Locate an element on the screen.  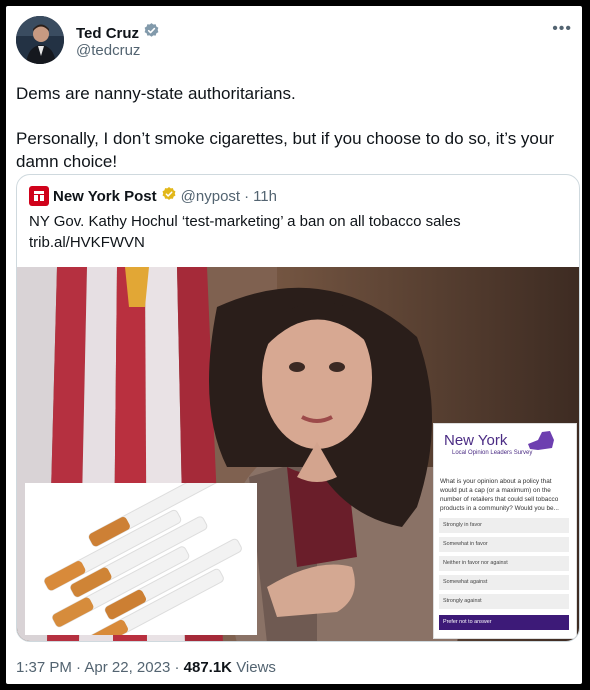
survey-option: Somewhat against is located at coordinates (504, 582).